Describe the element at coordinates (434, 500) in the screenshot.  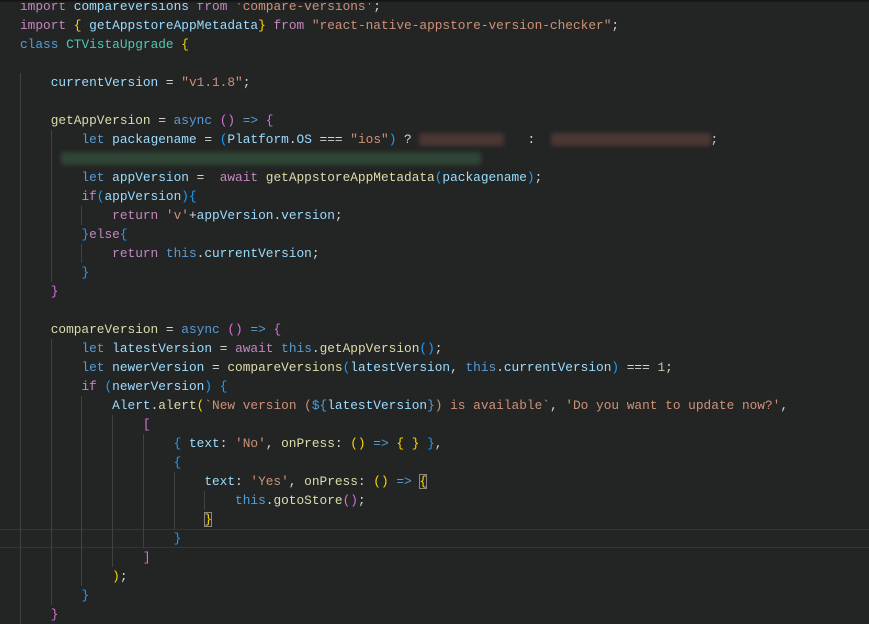
I see `code-line: this.gotoStore();` at that location.